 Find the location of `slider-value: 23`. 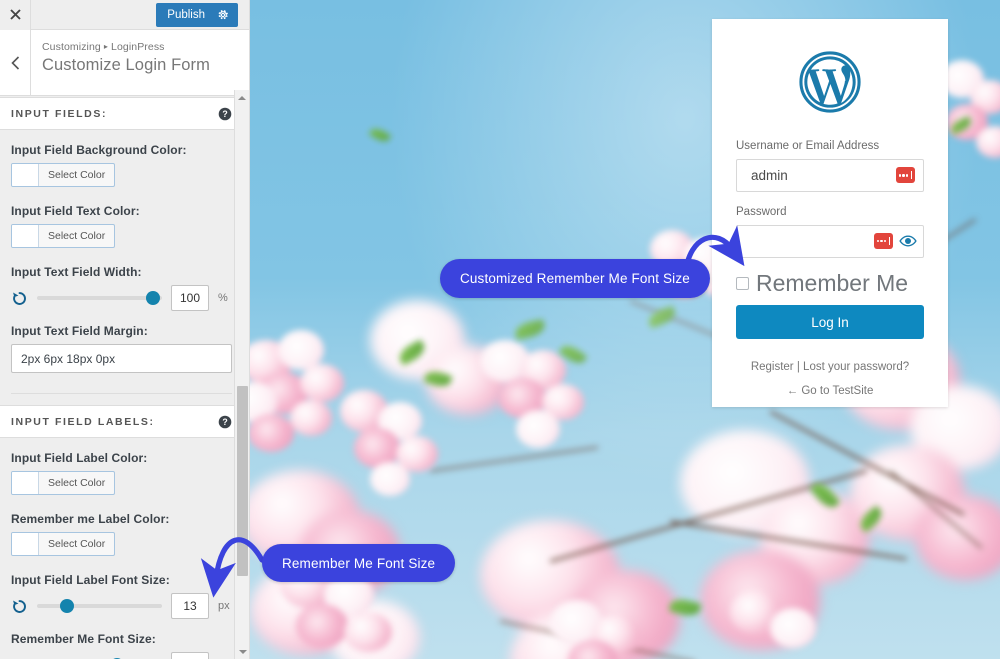

slider-value: 23 is located at coordinates (190, 655).